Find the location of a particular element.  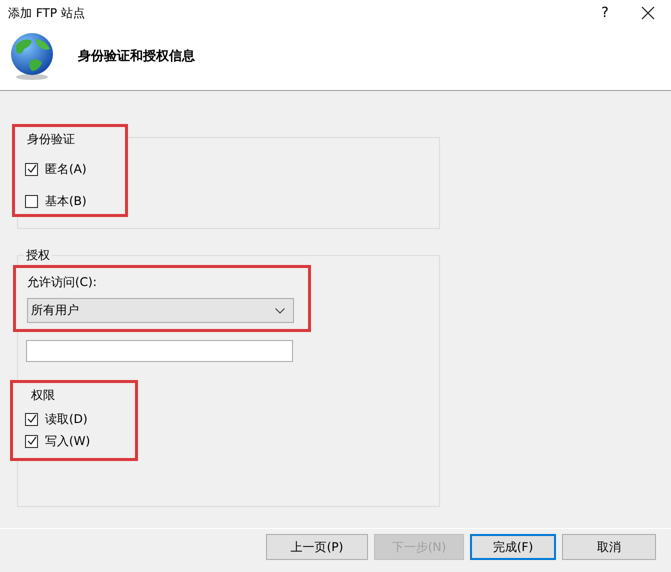

checkbox-label: 基本(B) is located at coordinates (66, 201).